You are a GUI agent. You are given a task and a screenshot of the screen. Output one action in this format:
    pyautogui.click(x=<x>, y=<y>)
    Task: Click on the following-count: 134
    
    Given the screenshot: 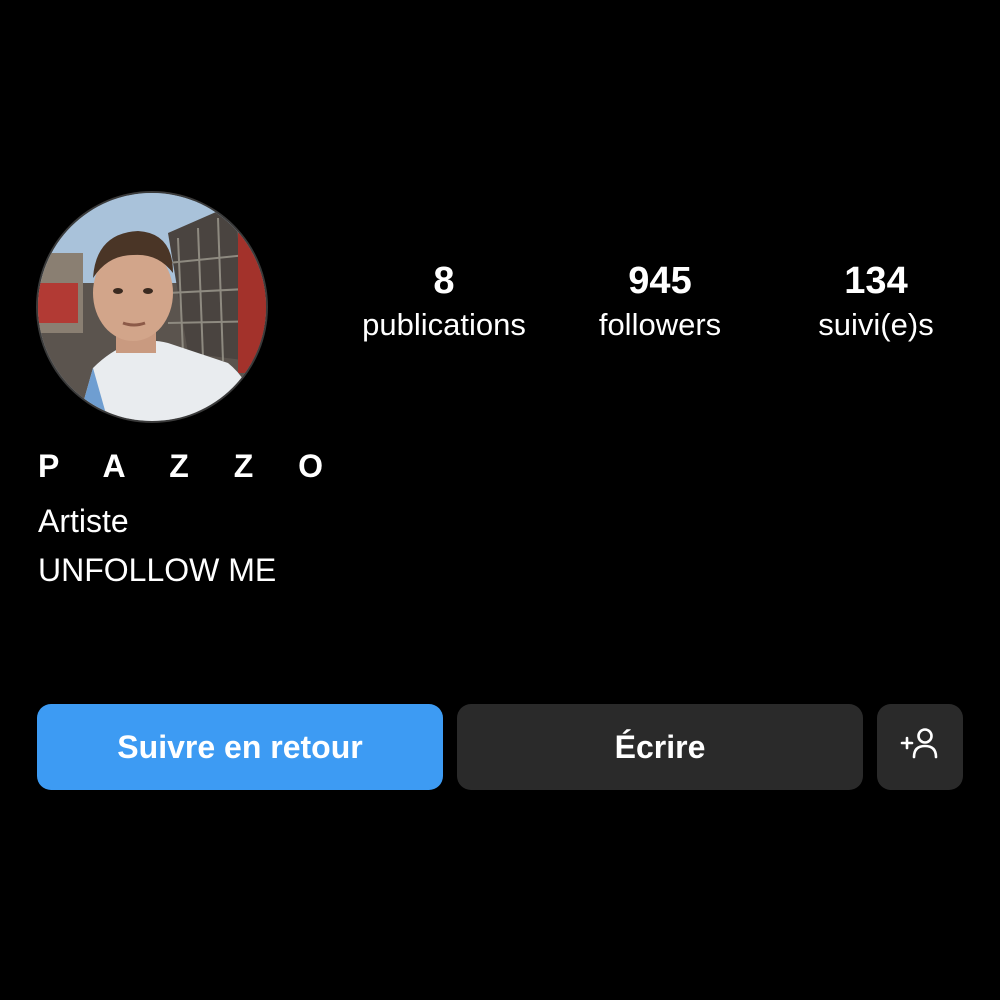 What is the action you would take?
    pyautogui.click(x=876, y=281)
    